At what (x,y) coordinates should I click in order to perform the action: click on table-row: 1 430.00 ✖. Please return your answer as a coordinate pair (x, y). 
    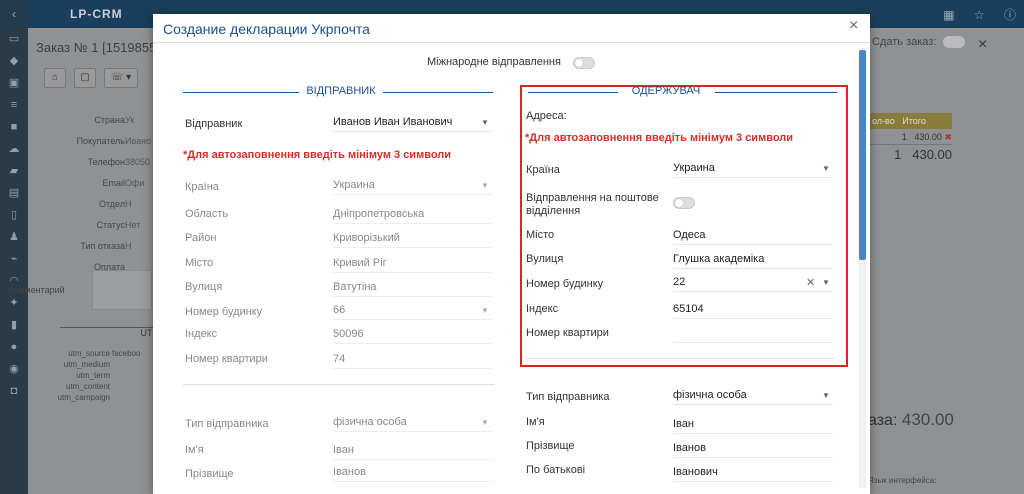
    Looking at the image, I should click on (910, 137).